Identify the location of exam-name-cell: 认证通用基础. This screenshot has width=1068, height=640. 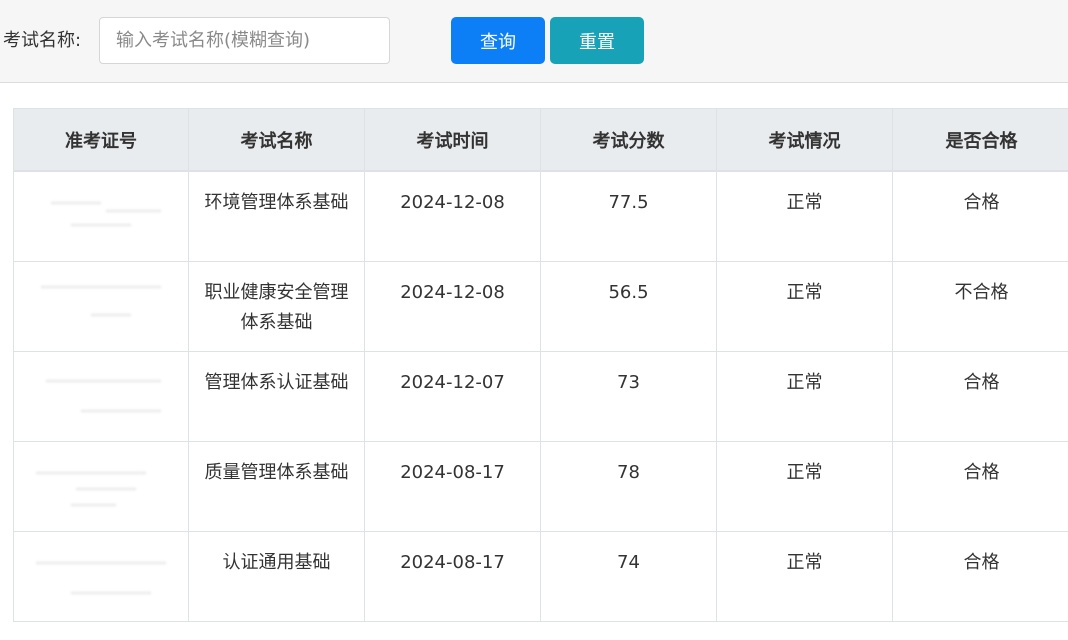
(276, 576).